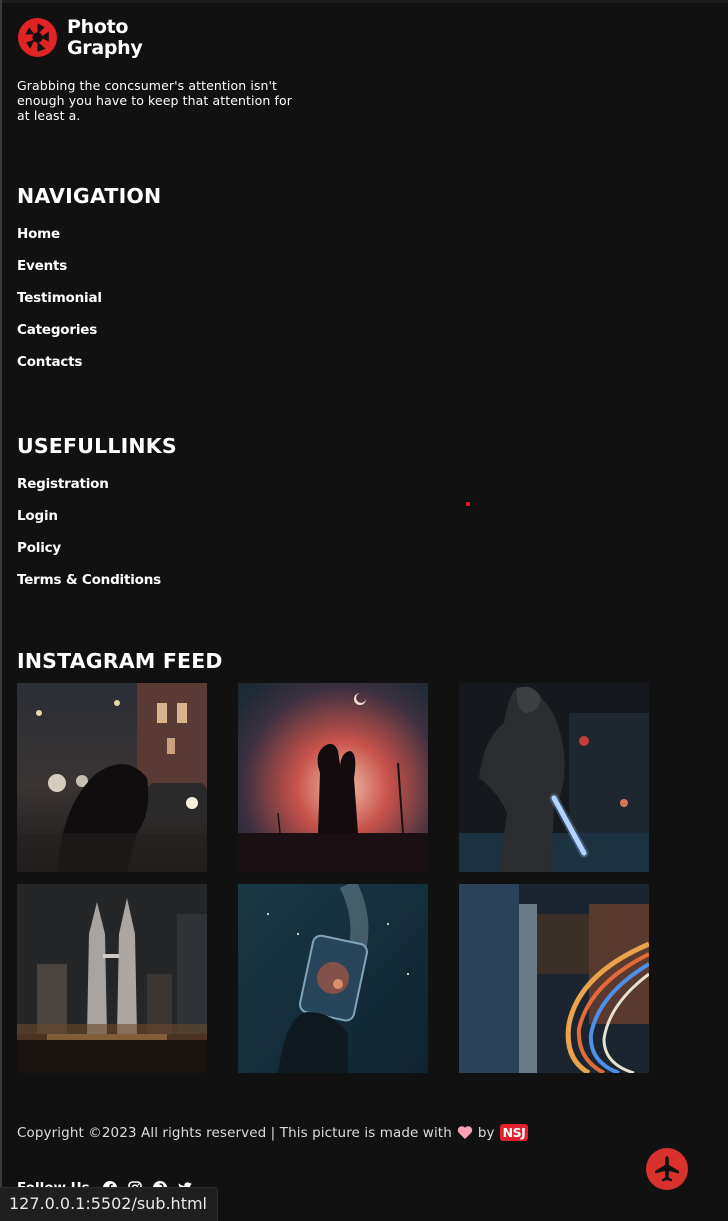  Describe the element at coordinates (37, 37) in the screenshot. I see `aperture-logo-icon` at that location.